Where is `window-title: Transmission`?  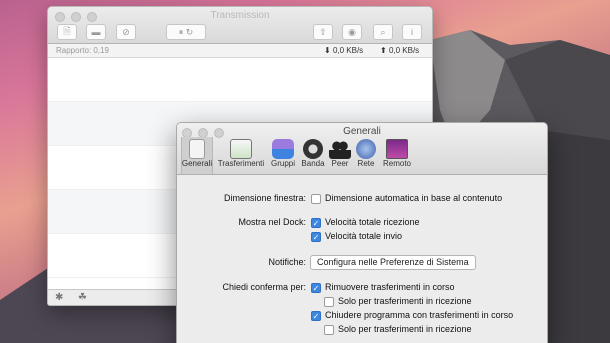
window-title: Transmission is located at coordinates (240, 15).